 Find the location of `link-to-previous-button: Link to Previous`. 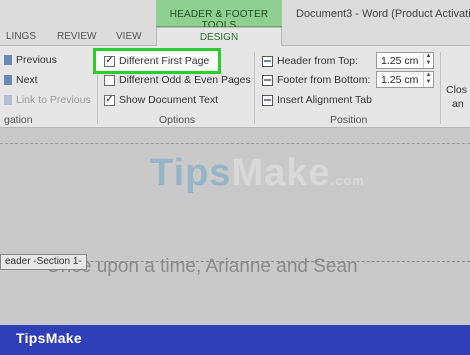

link-to-previous-button: Link to Previous is located at coordinates (47, 100).